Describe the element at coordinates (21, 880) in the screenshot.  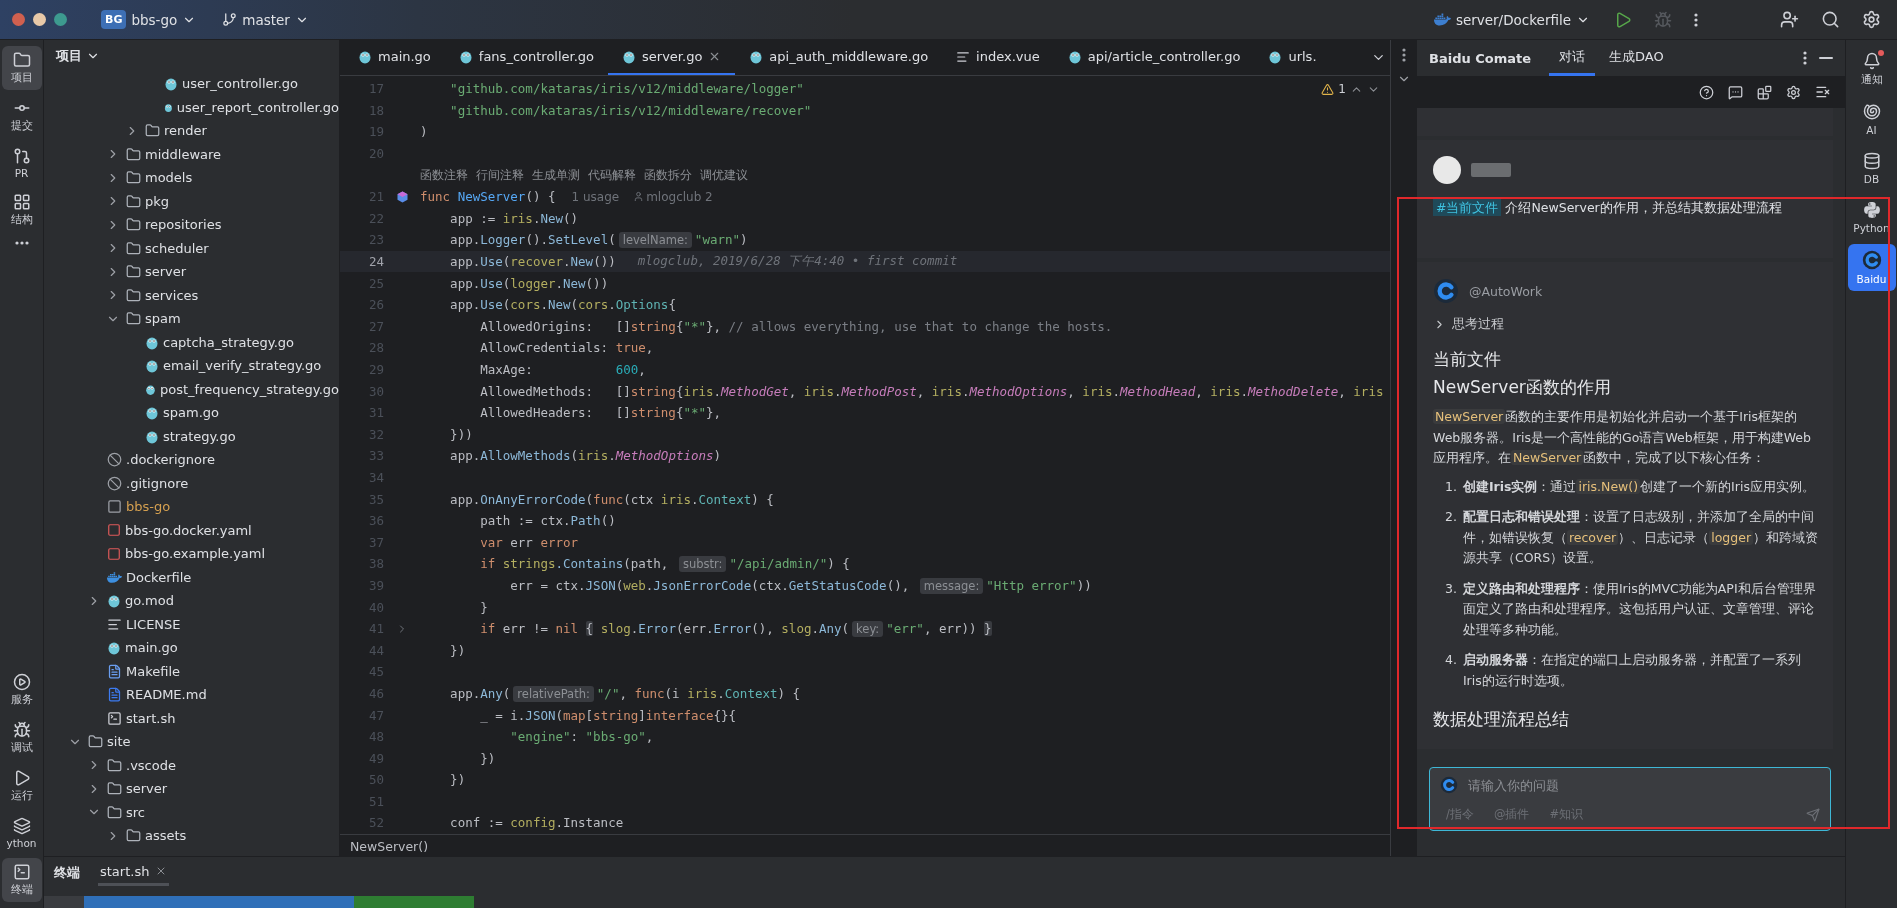
I see `tool-window-button: 终端` at that location.